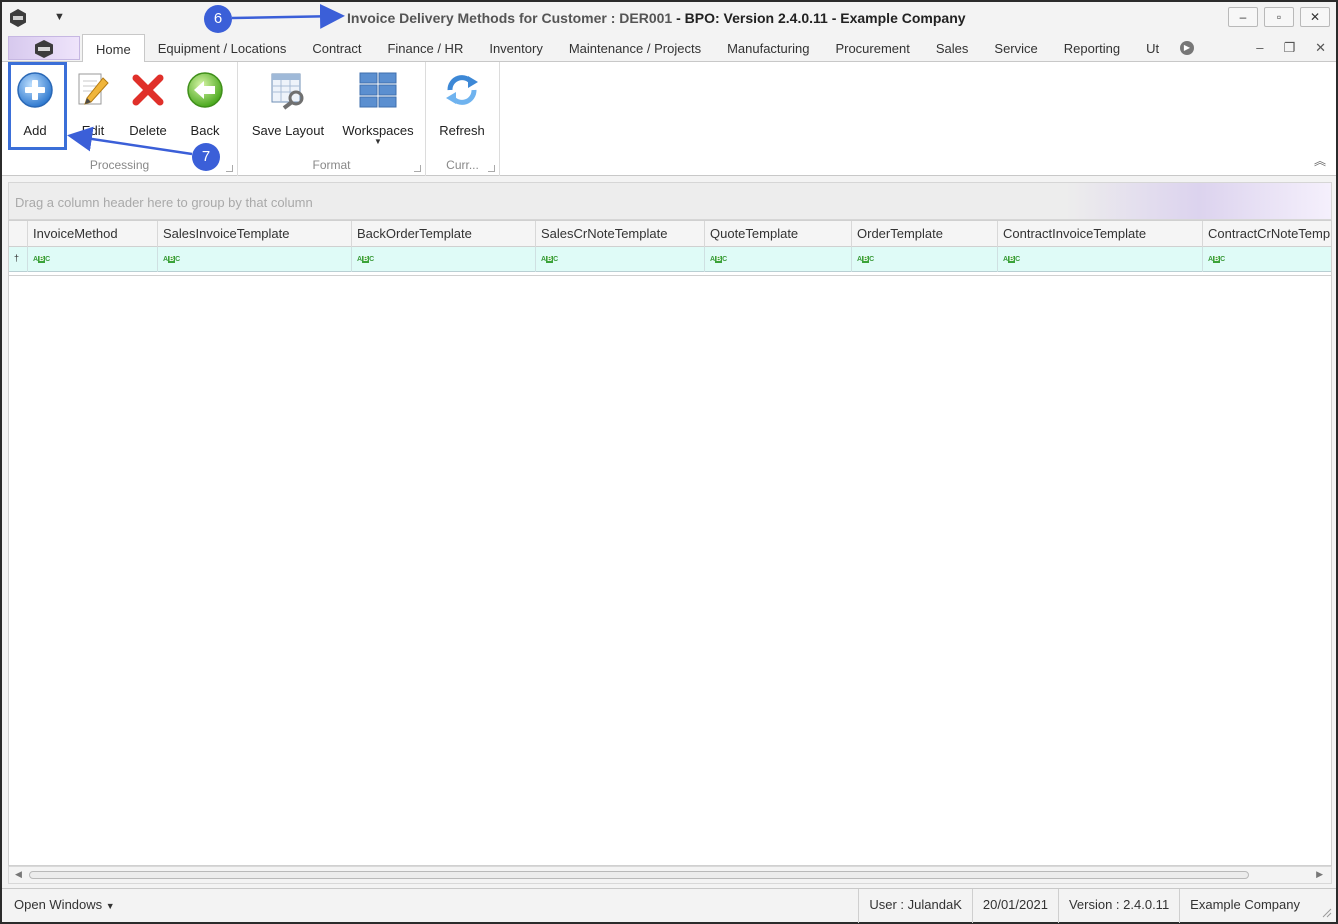  I want to click on add-button-highlight, so click(37, 106).